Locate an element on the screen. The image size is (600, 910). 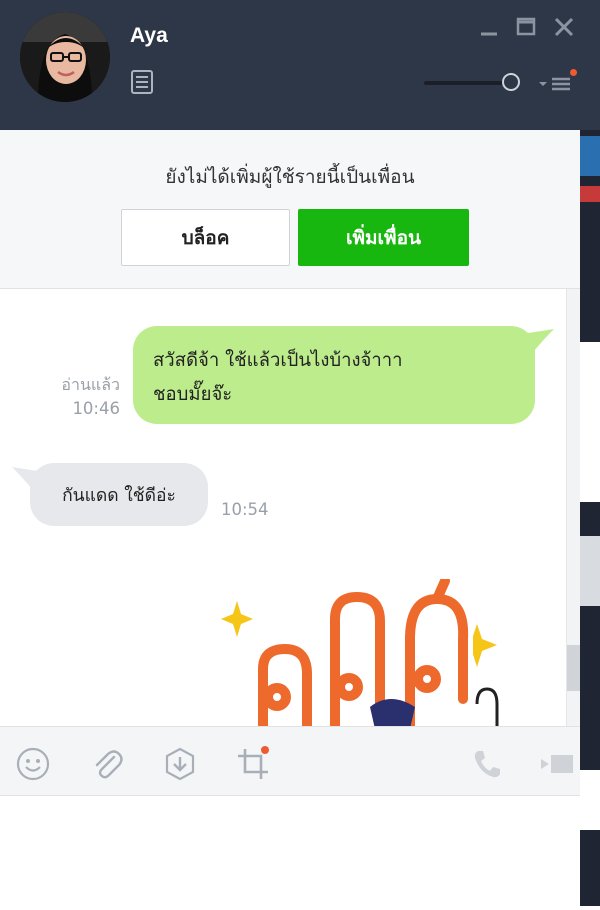
scrollbar-thumb is located at coordinates (573, 668).